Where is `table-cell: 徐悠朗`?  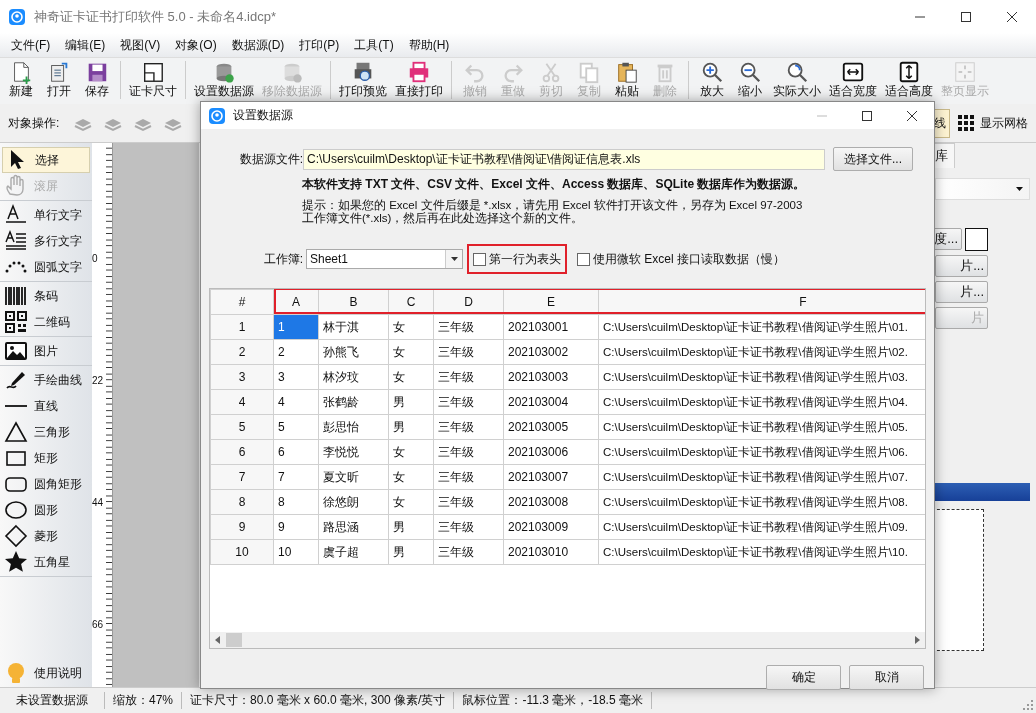 table-cell: 徐悠朗 is located at coordinates (353, 502).